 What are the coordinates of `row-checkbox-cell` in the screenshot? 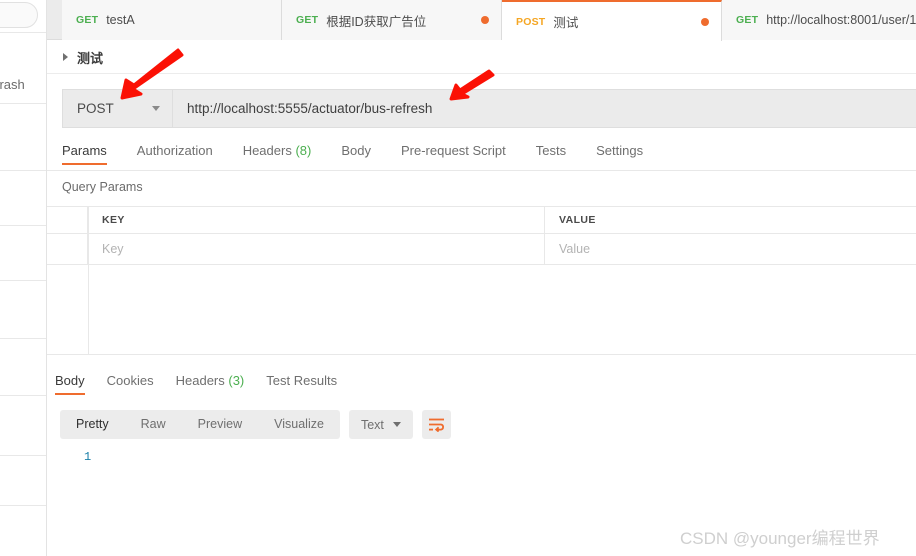 It's located at (67, 249).